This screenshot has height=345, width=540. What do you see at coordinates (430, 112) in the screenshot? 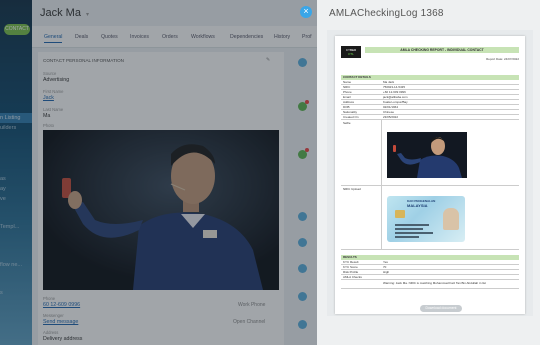
I see `table-row: Nationality Chinese` at bounding box center [430, 112].